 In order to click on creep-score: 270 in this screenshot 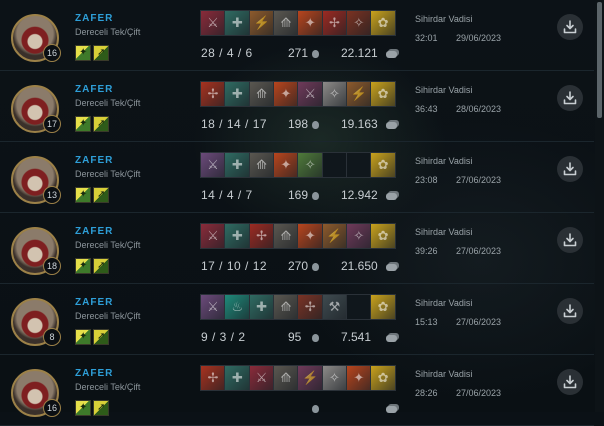, I will do `click(298, 266)`.